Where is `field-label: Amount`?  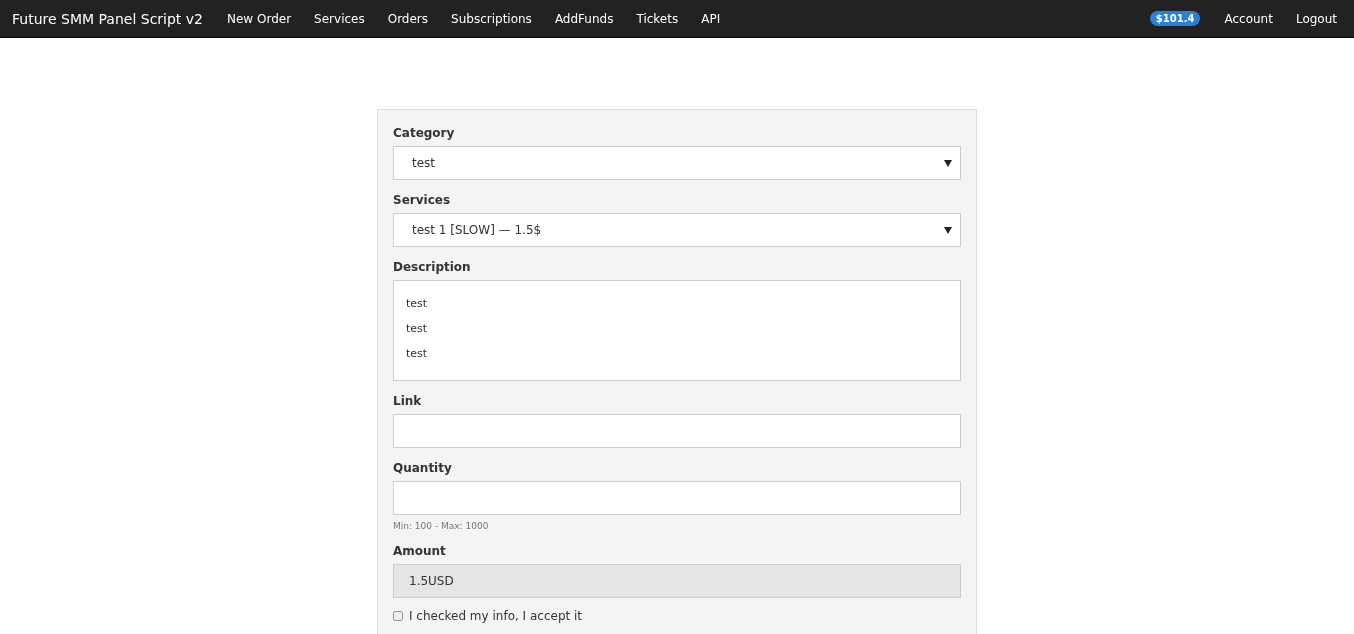 field-label: Amount is located at coordinates (420, 551).